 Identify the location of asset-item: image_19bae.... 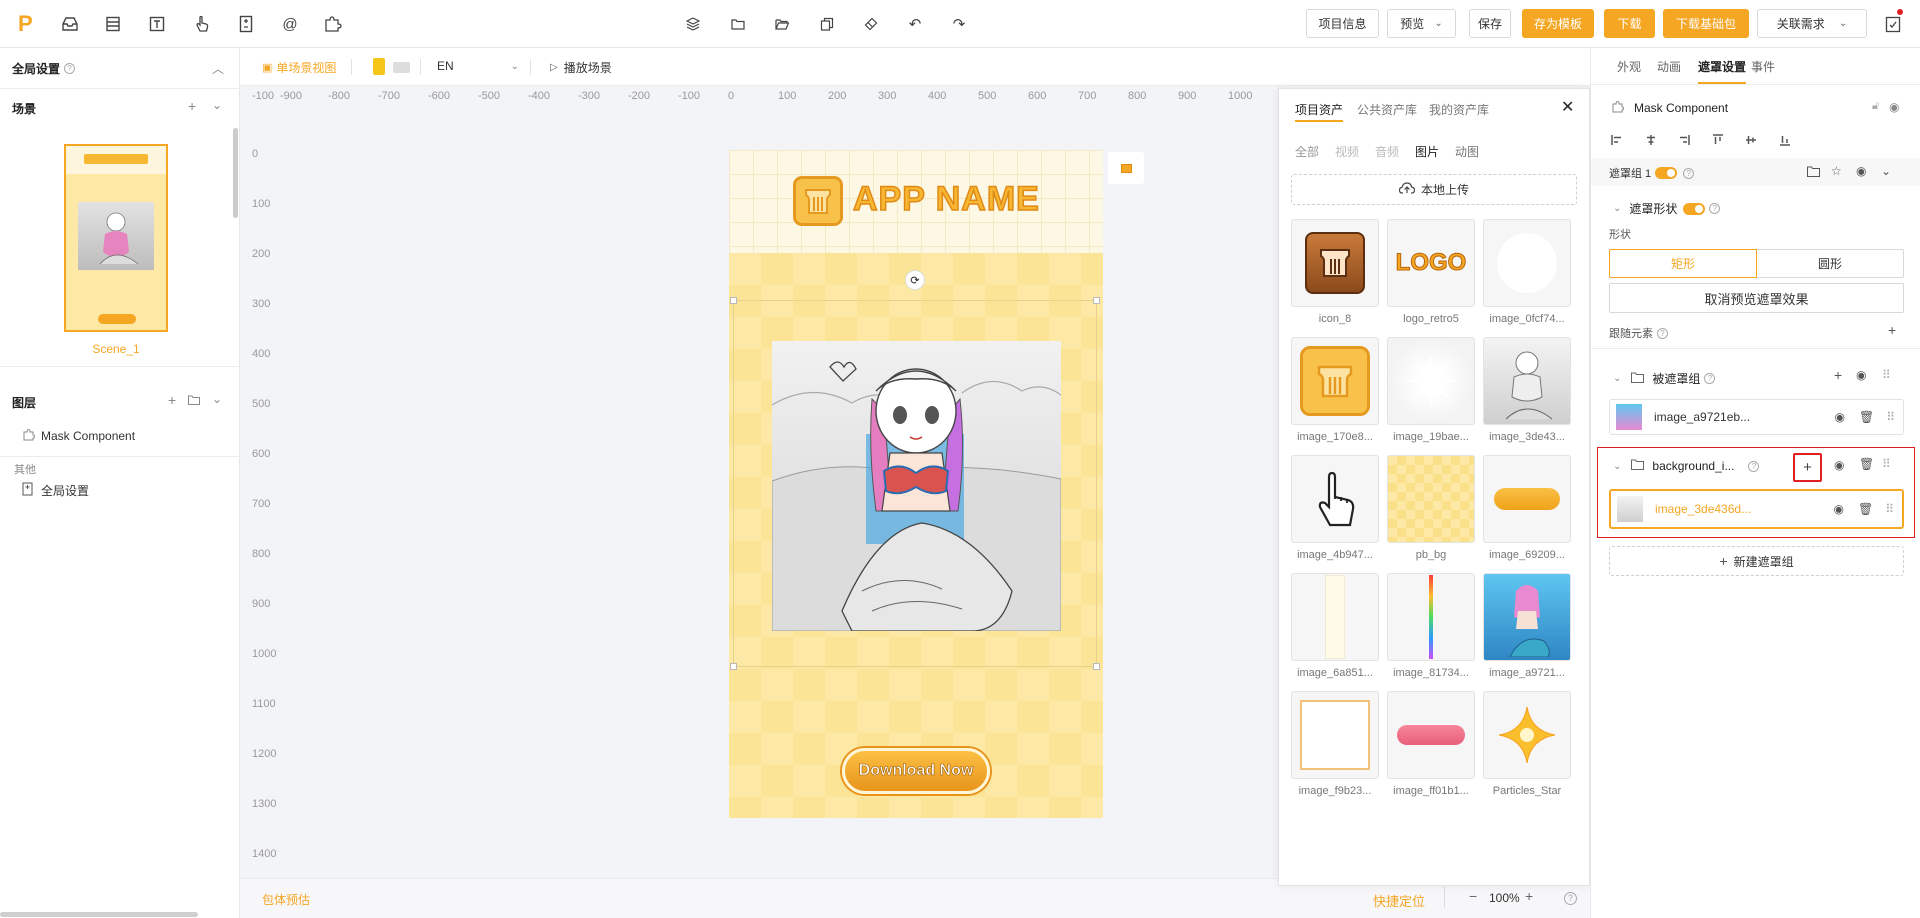
(1431, 390).